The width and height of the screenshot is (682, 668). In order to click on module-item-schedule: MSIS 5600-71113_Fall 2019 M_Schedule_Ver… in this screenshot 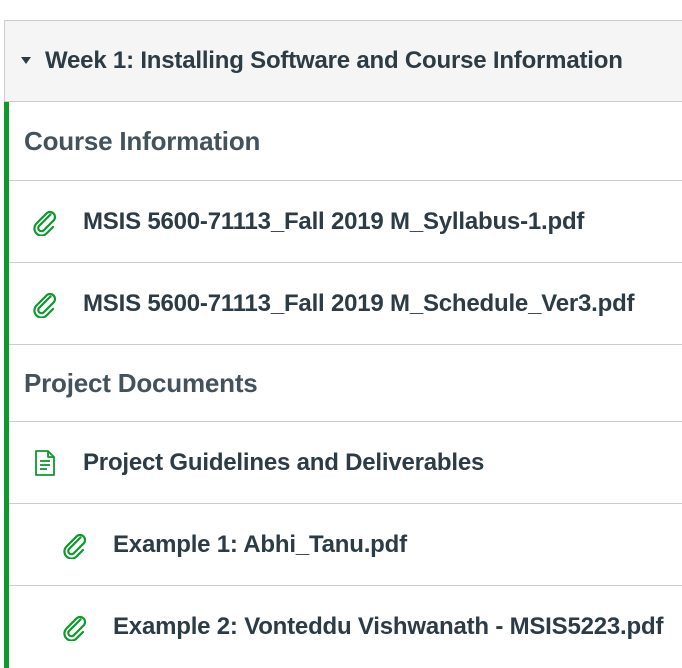, I will do `click(345, 304)`.